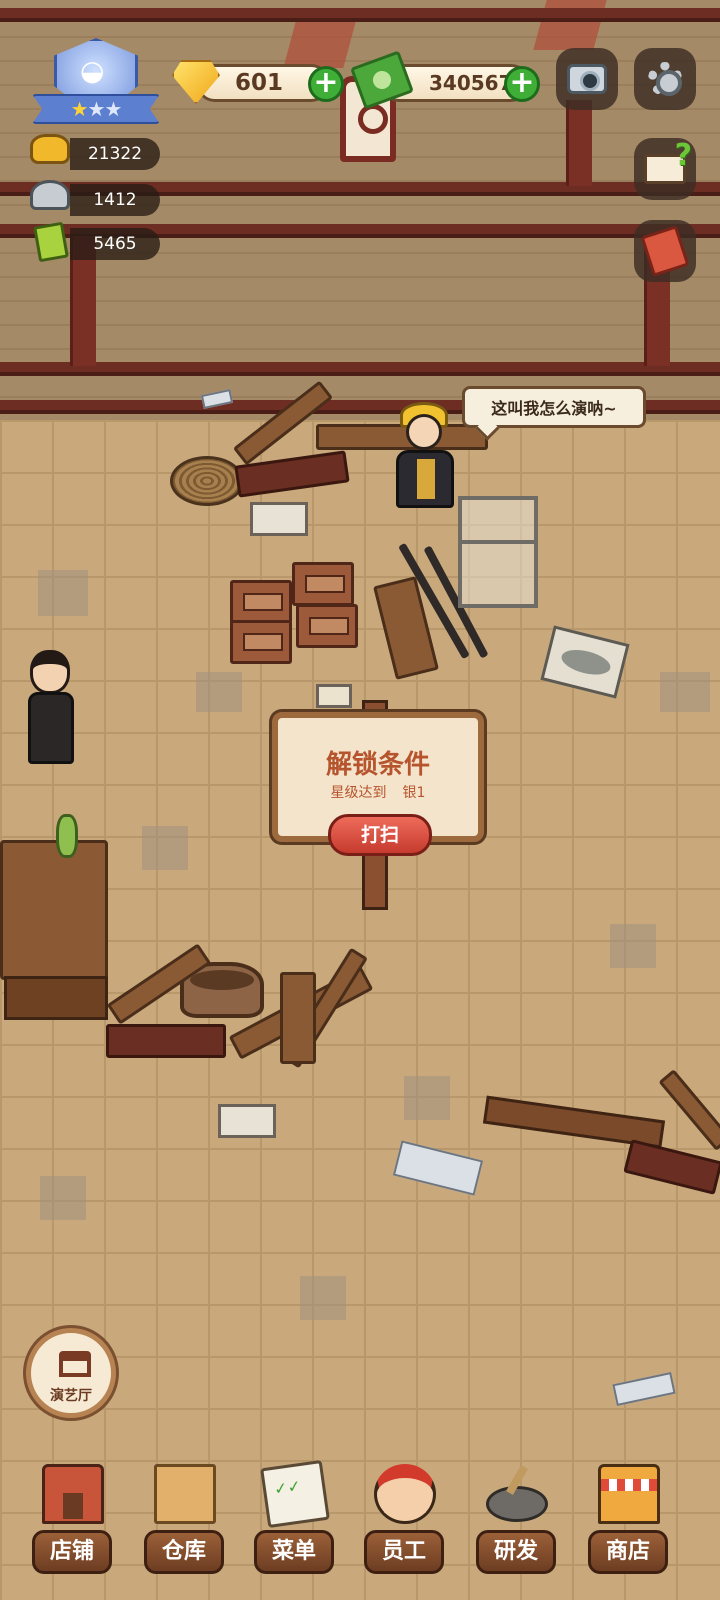  Describe the element at coordinates (67, 836) in the screenshot. I see `green-vase` at that location.